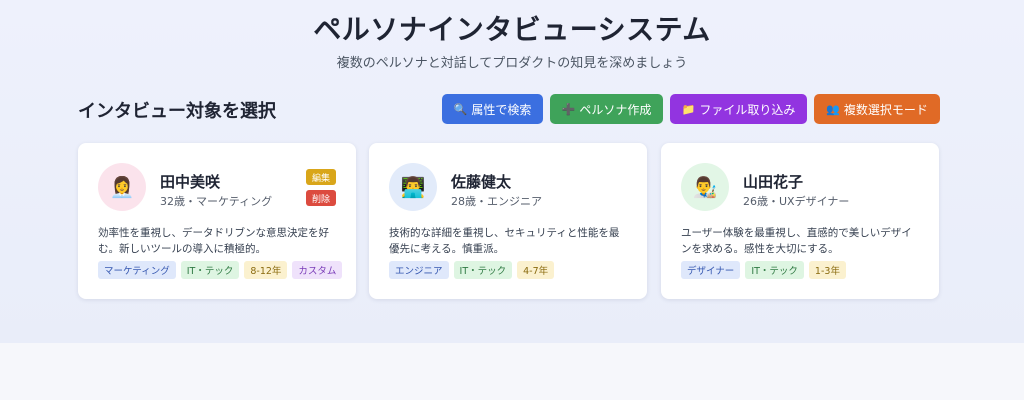  What do you see at coordinates (216, 201) in the screenshot?
I see `persona-meta: 32歳・マーケティング` at bounding box center [216, 201].